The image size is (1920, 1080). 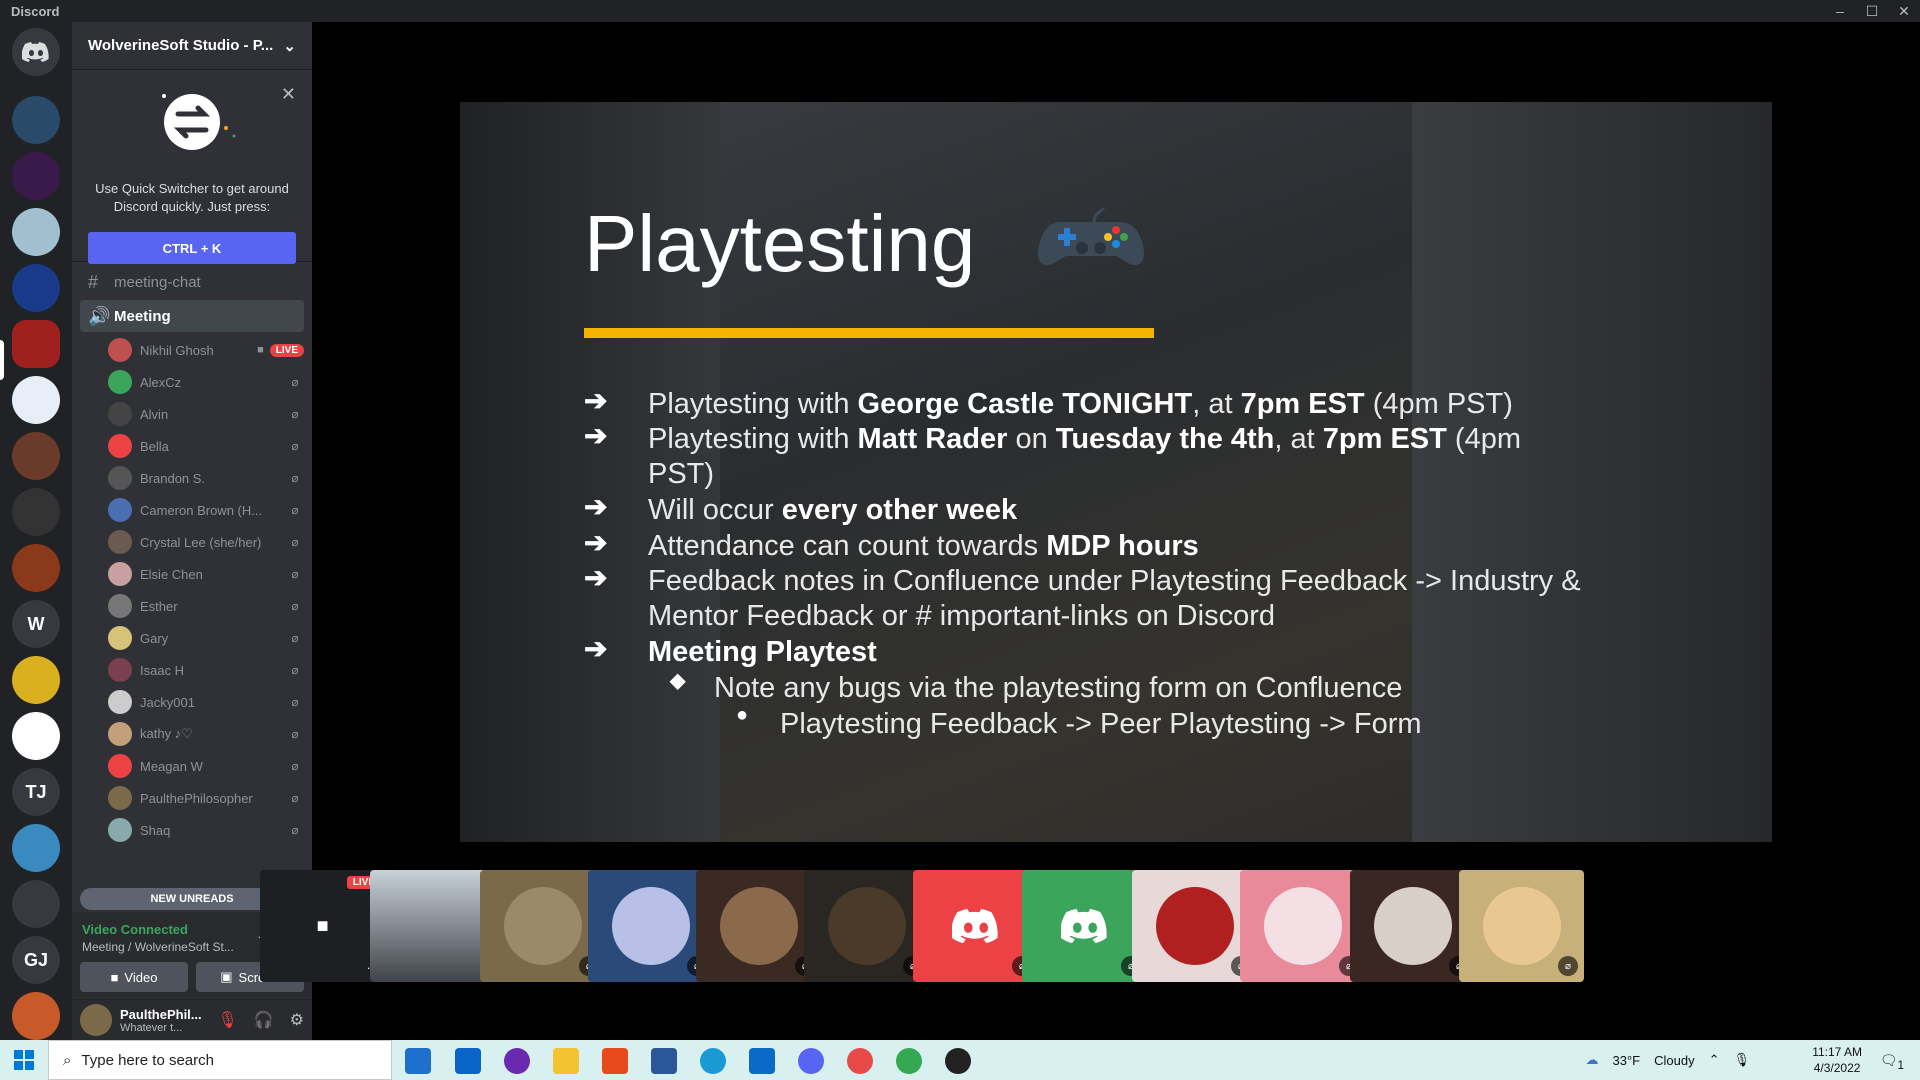 What do you see at coordinates (206, 382) in the screenshot?
I see `voice-user: AlexCz ⌀` at bounding box center [206, 382].